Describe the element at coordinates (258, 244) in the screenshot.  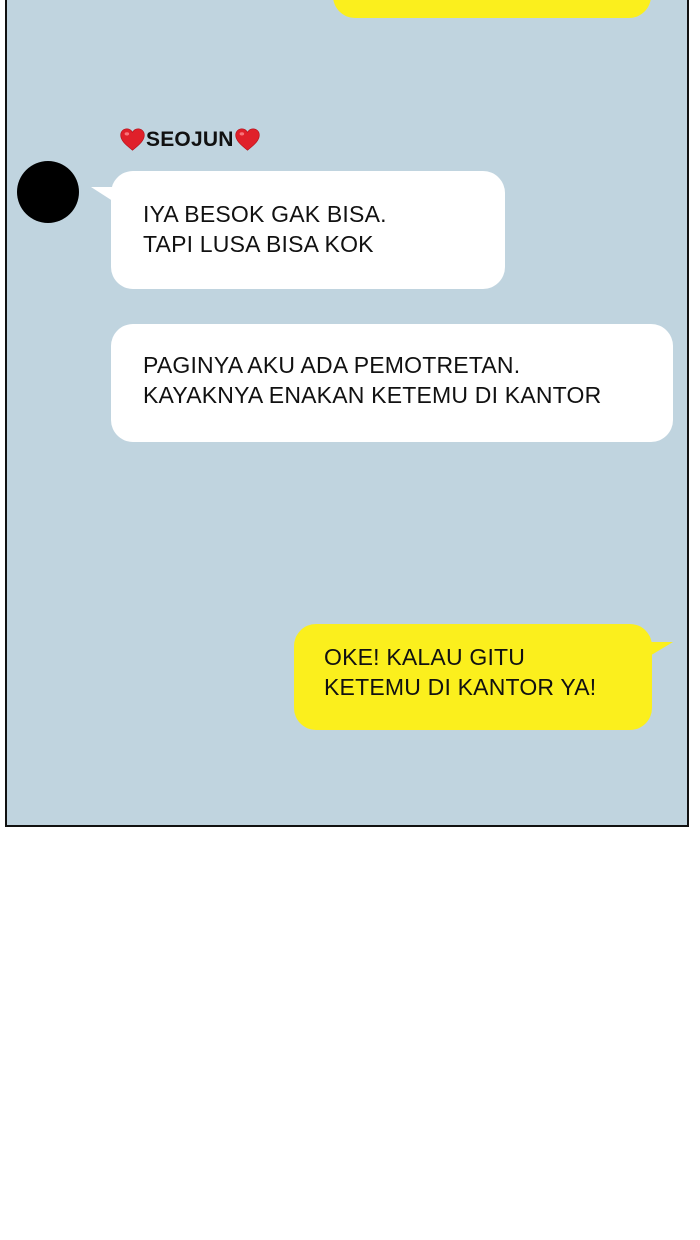
I see `message-line: TAPI LUSA BISA KOK` at that location.